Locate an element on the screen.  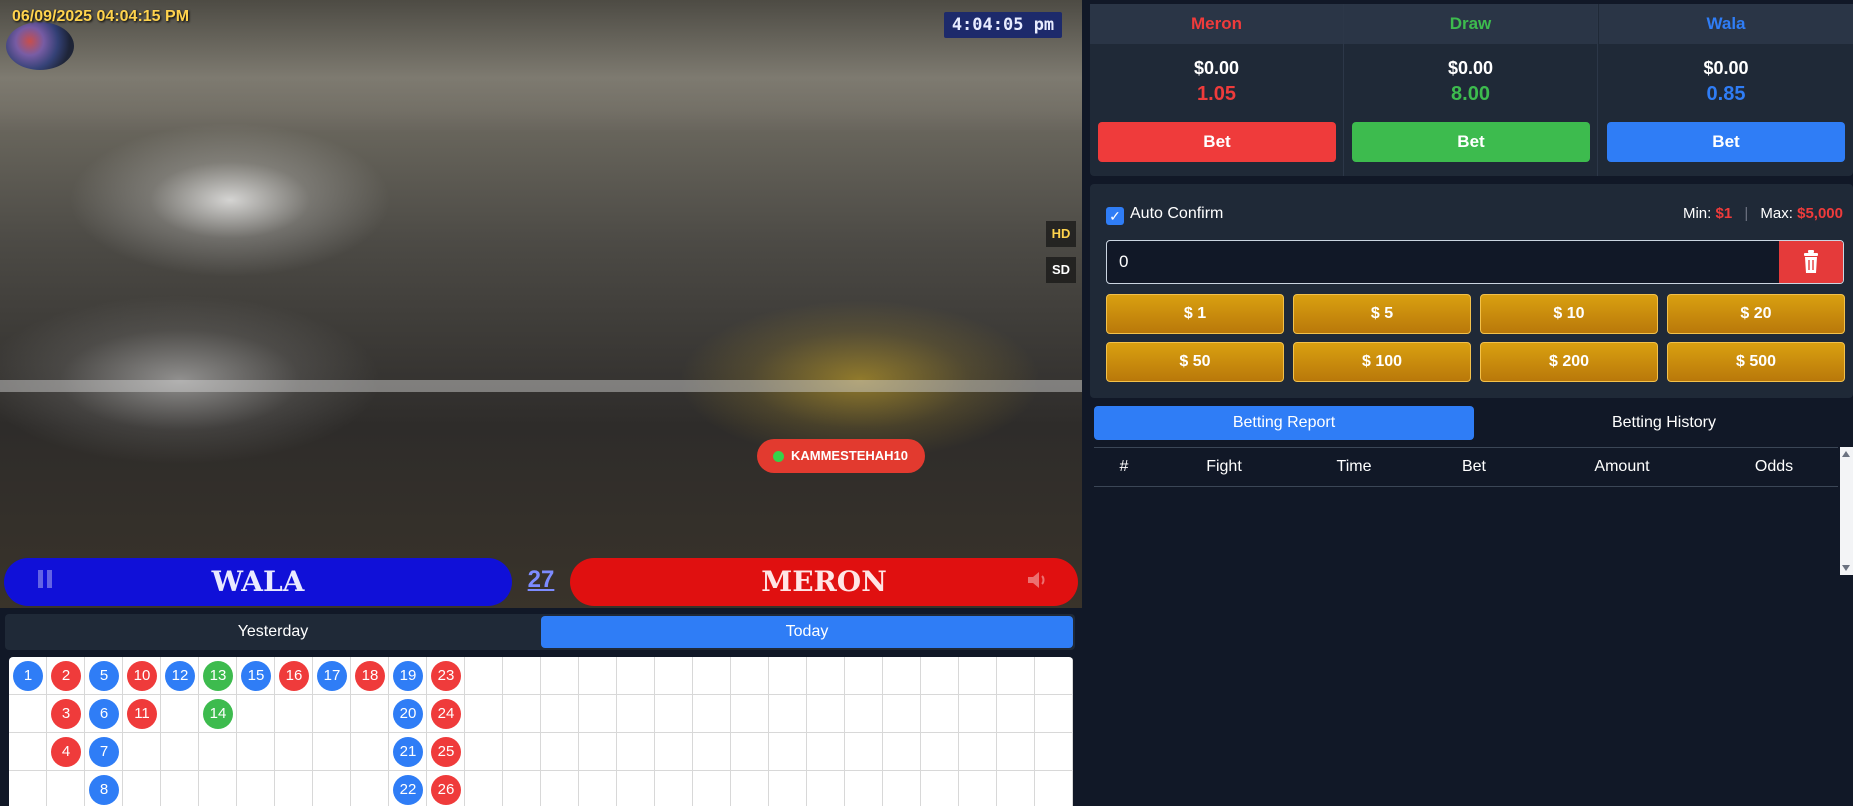
bet-draw-button: Bet is located at coordinates (1471, 142).